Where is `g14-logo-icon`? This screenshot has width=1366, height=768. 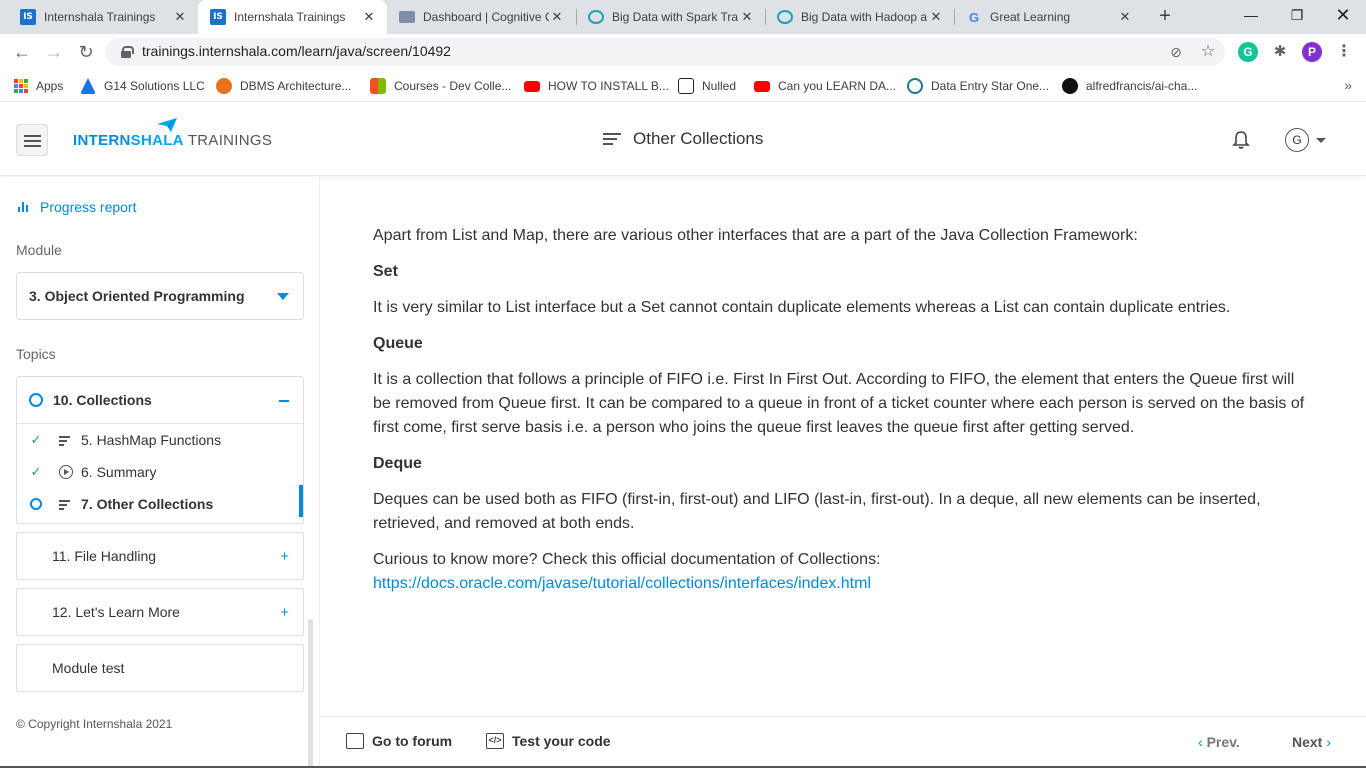 g14-logo-icon is located at coordinates (88, 86).